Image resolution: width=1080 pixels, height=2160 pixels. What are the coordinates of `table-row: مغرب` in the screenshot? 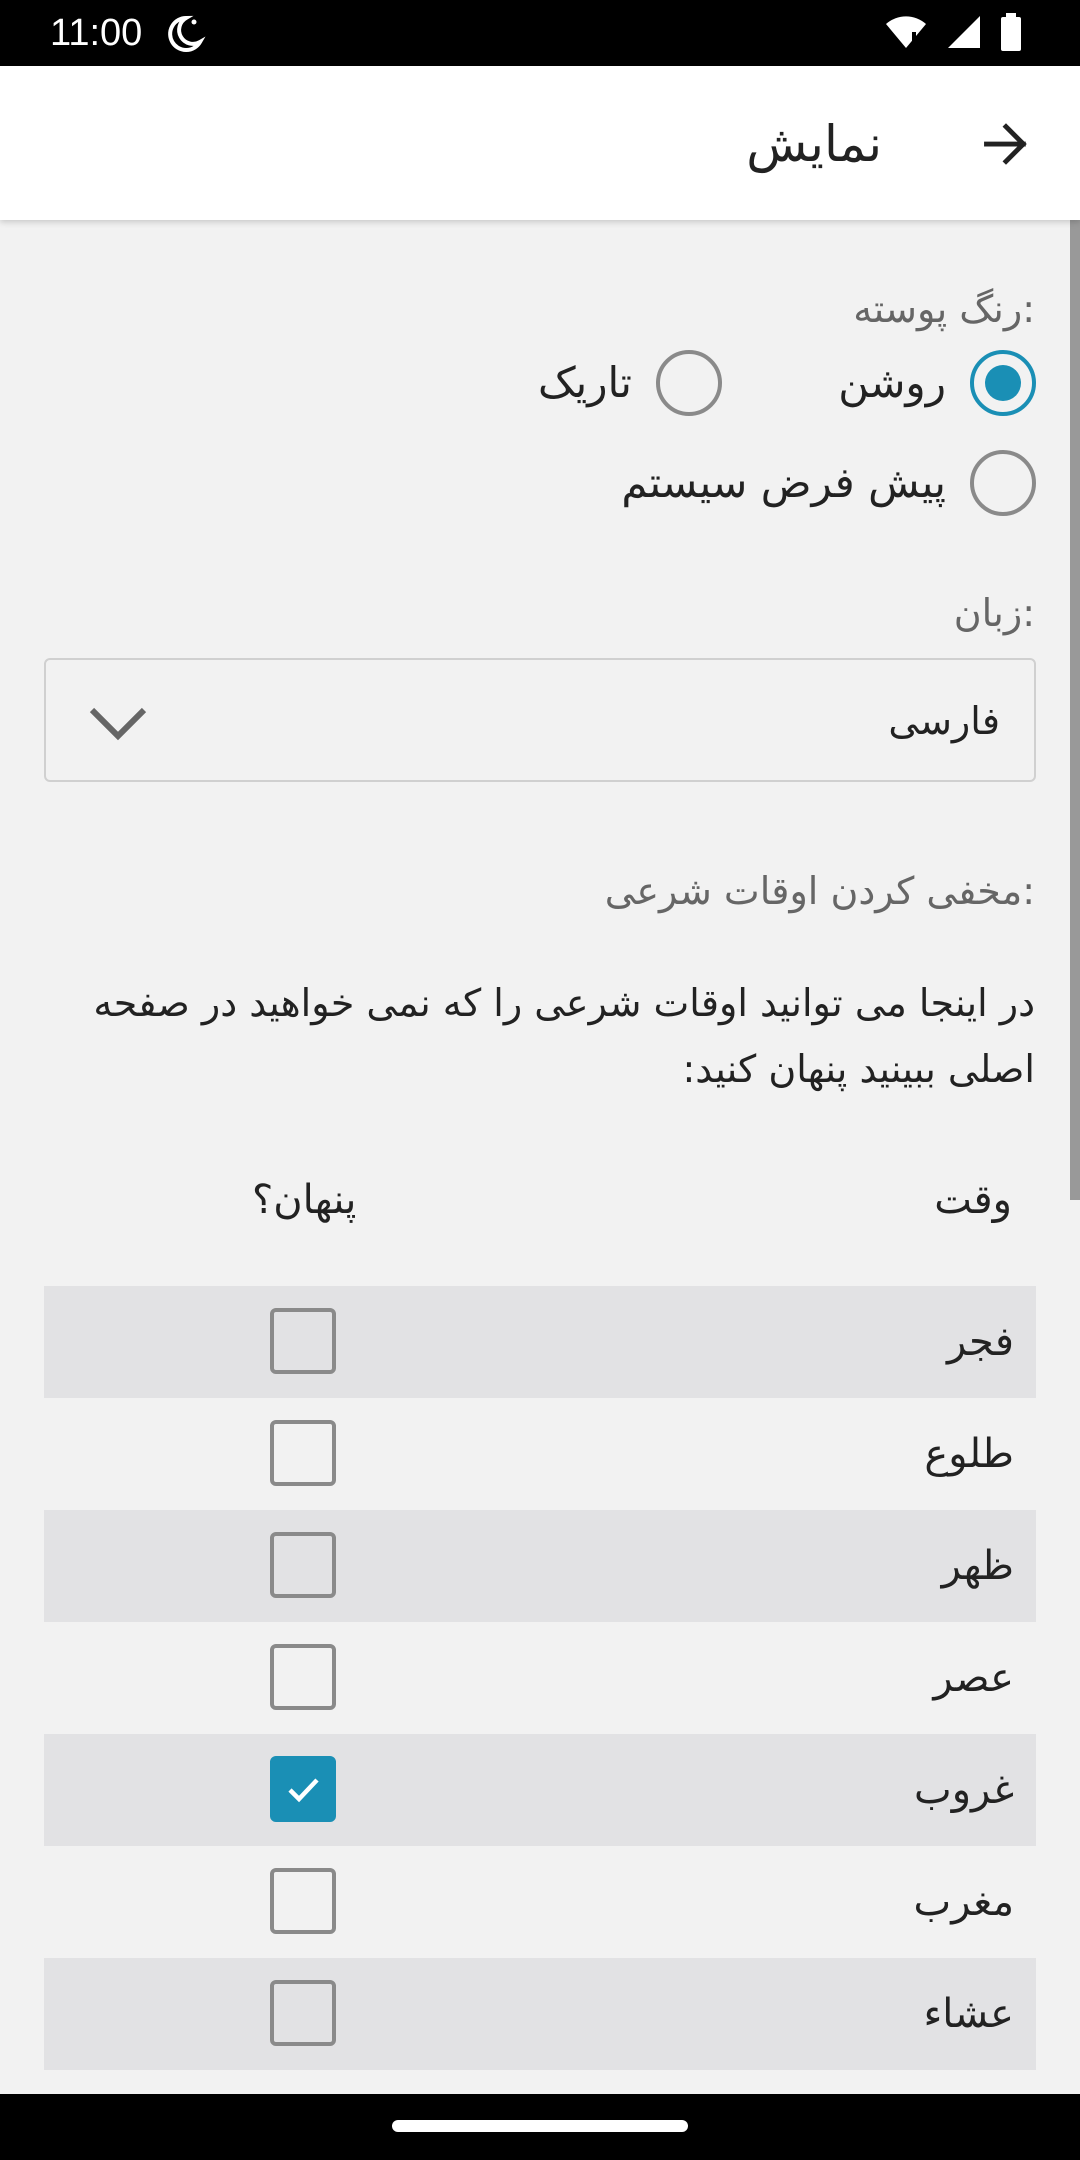 It's located at (540, 1902).